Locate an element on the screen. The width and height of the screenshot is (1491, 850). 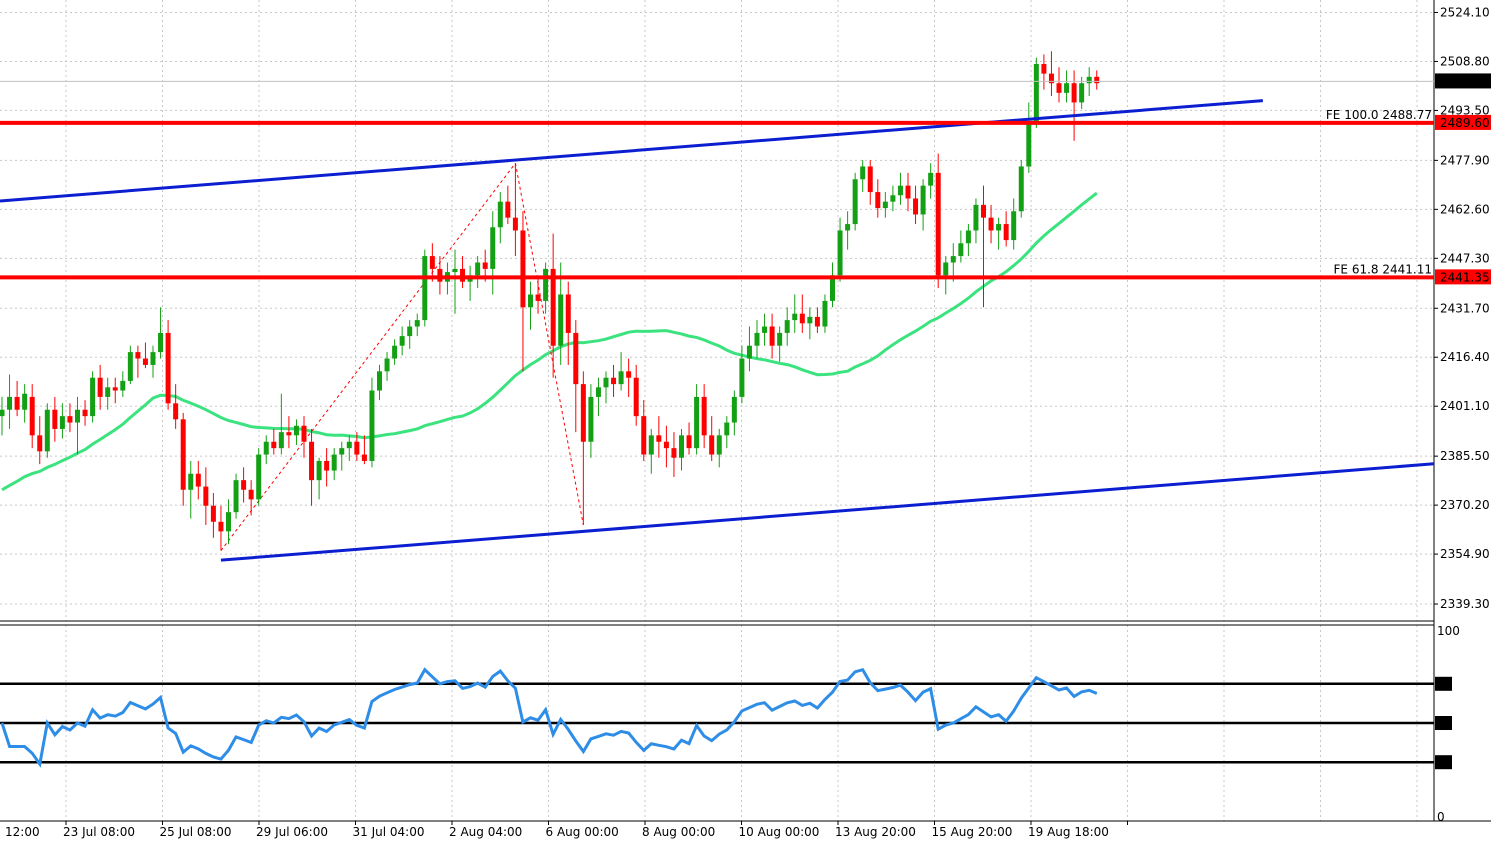
fe-level-tag: 2489.60 is located at coordinates (1465, 123).